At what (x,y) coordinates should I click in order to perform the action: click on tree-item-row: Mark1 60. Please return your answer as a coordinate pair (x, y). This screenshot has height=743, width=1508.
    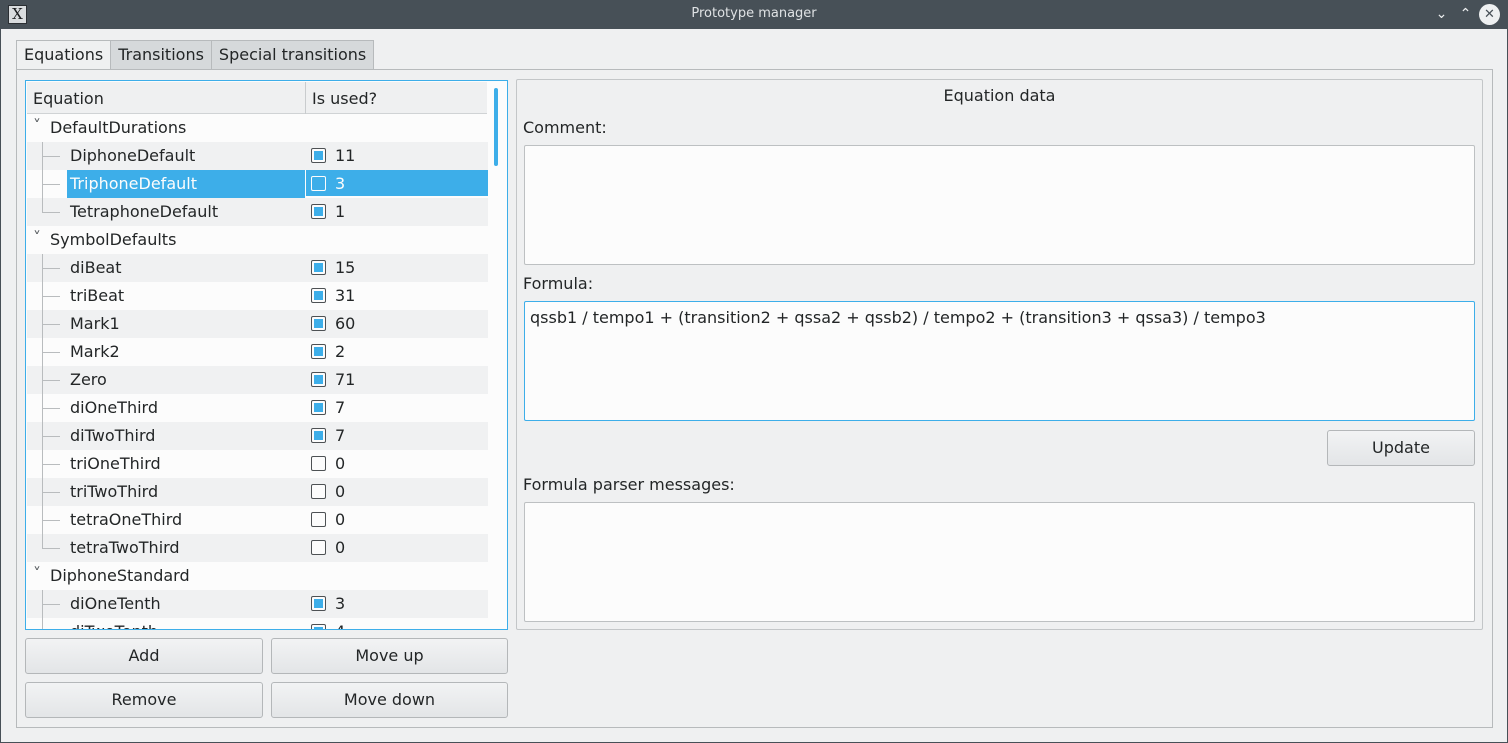
    Looking at the image, I should click on (257, 324).